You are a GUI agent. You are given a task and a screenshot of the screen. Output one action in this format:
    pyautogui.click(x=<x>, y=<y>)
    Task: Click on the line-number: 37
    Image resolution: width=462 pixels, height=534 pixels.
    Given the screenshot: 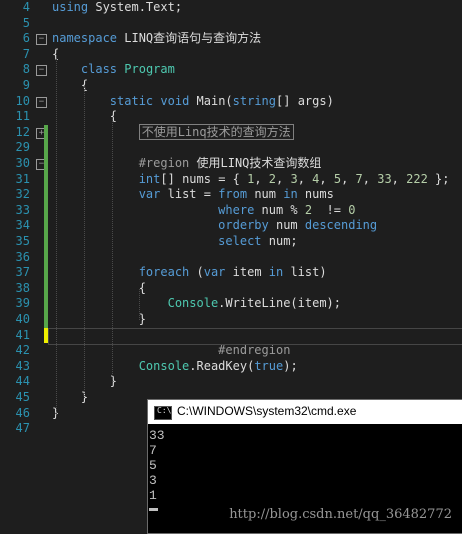 What is the action you would take?
    pyautogui.click(x=22, y=272)
    